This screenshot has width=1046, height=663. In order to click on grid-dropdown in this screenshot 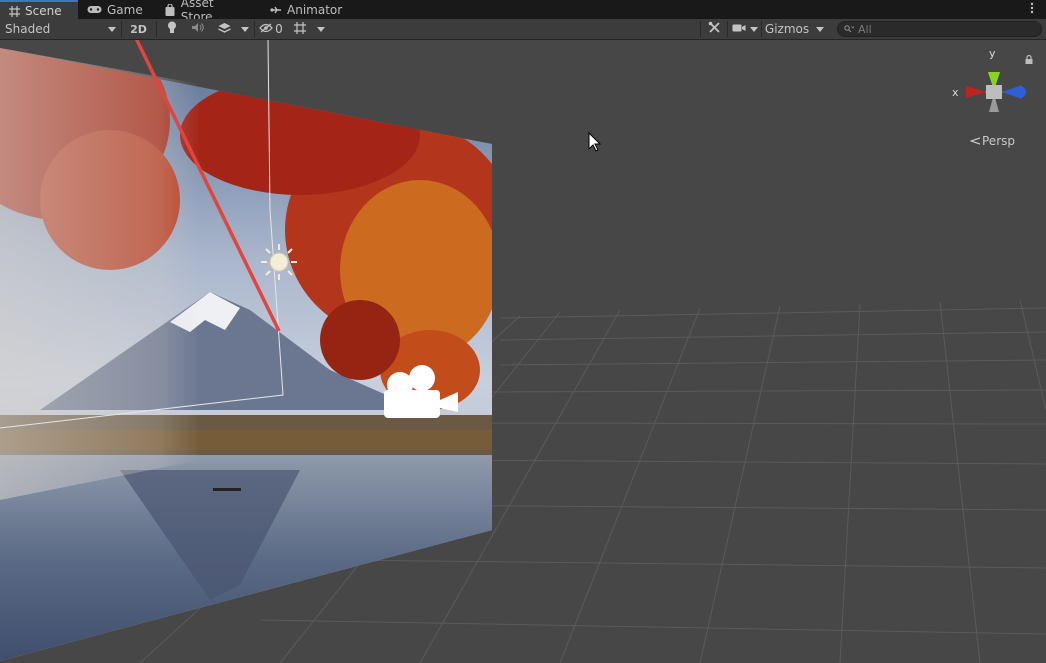, I will do `click(321, 29)`.